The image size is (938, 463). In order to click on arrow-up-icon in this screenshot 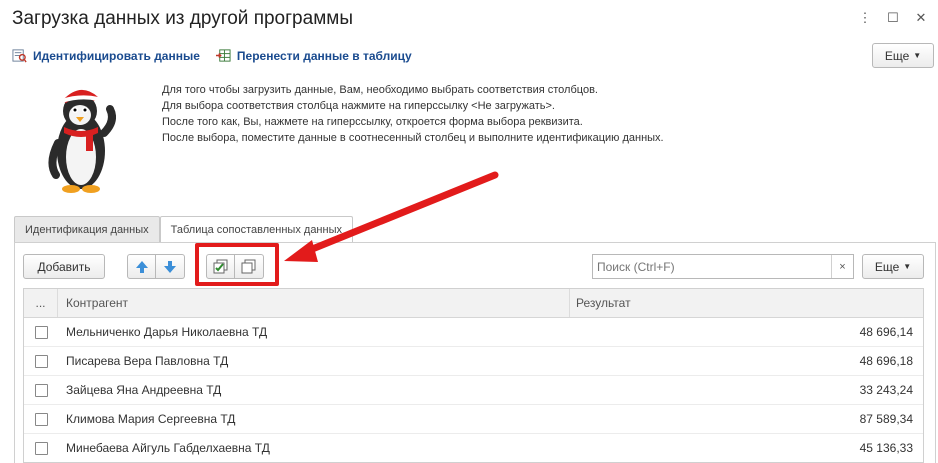, I will do `click(141, 266)`.